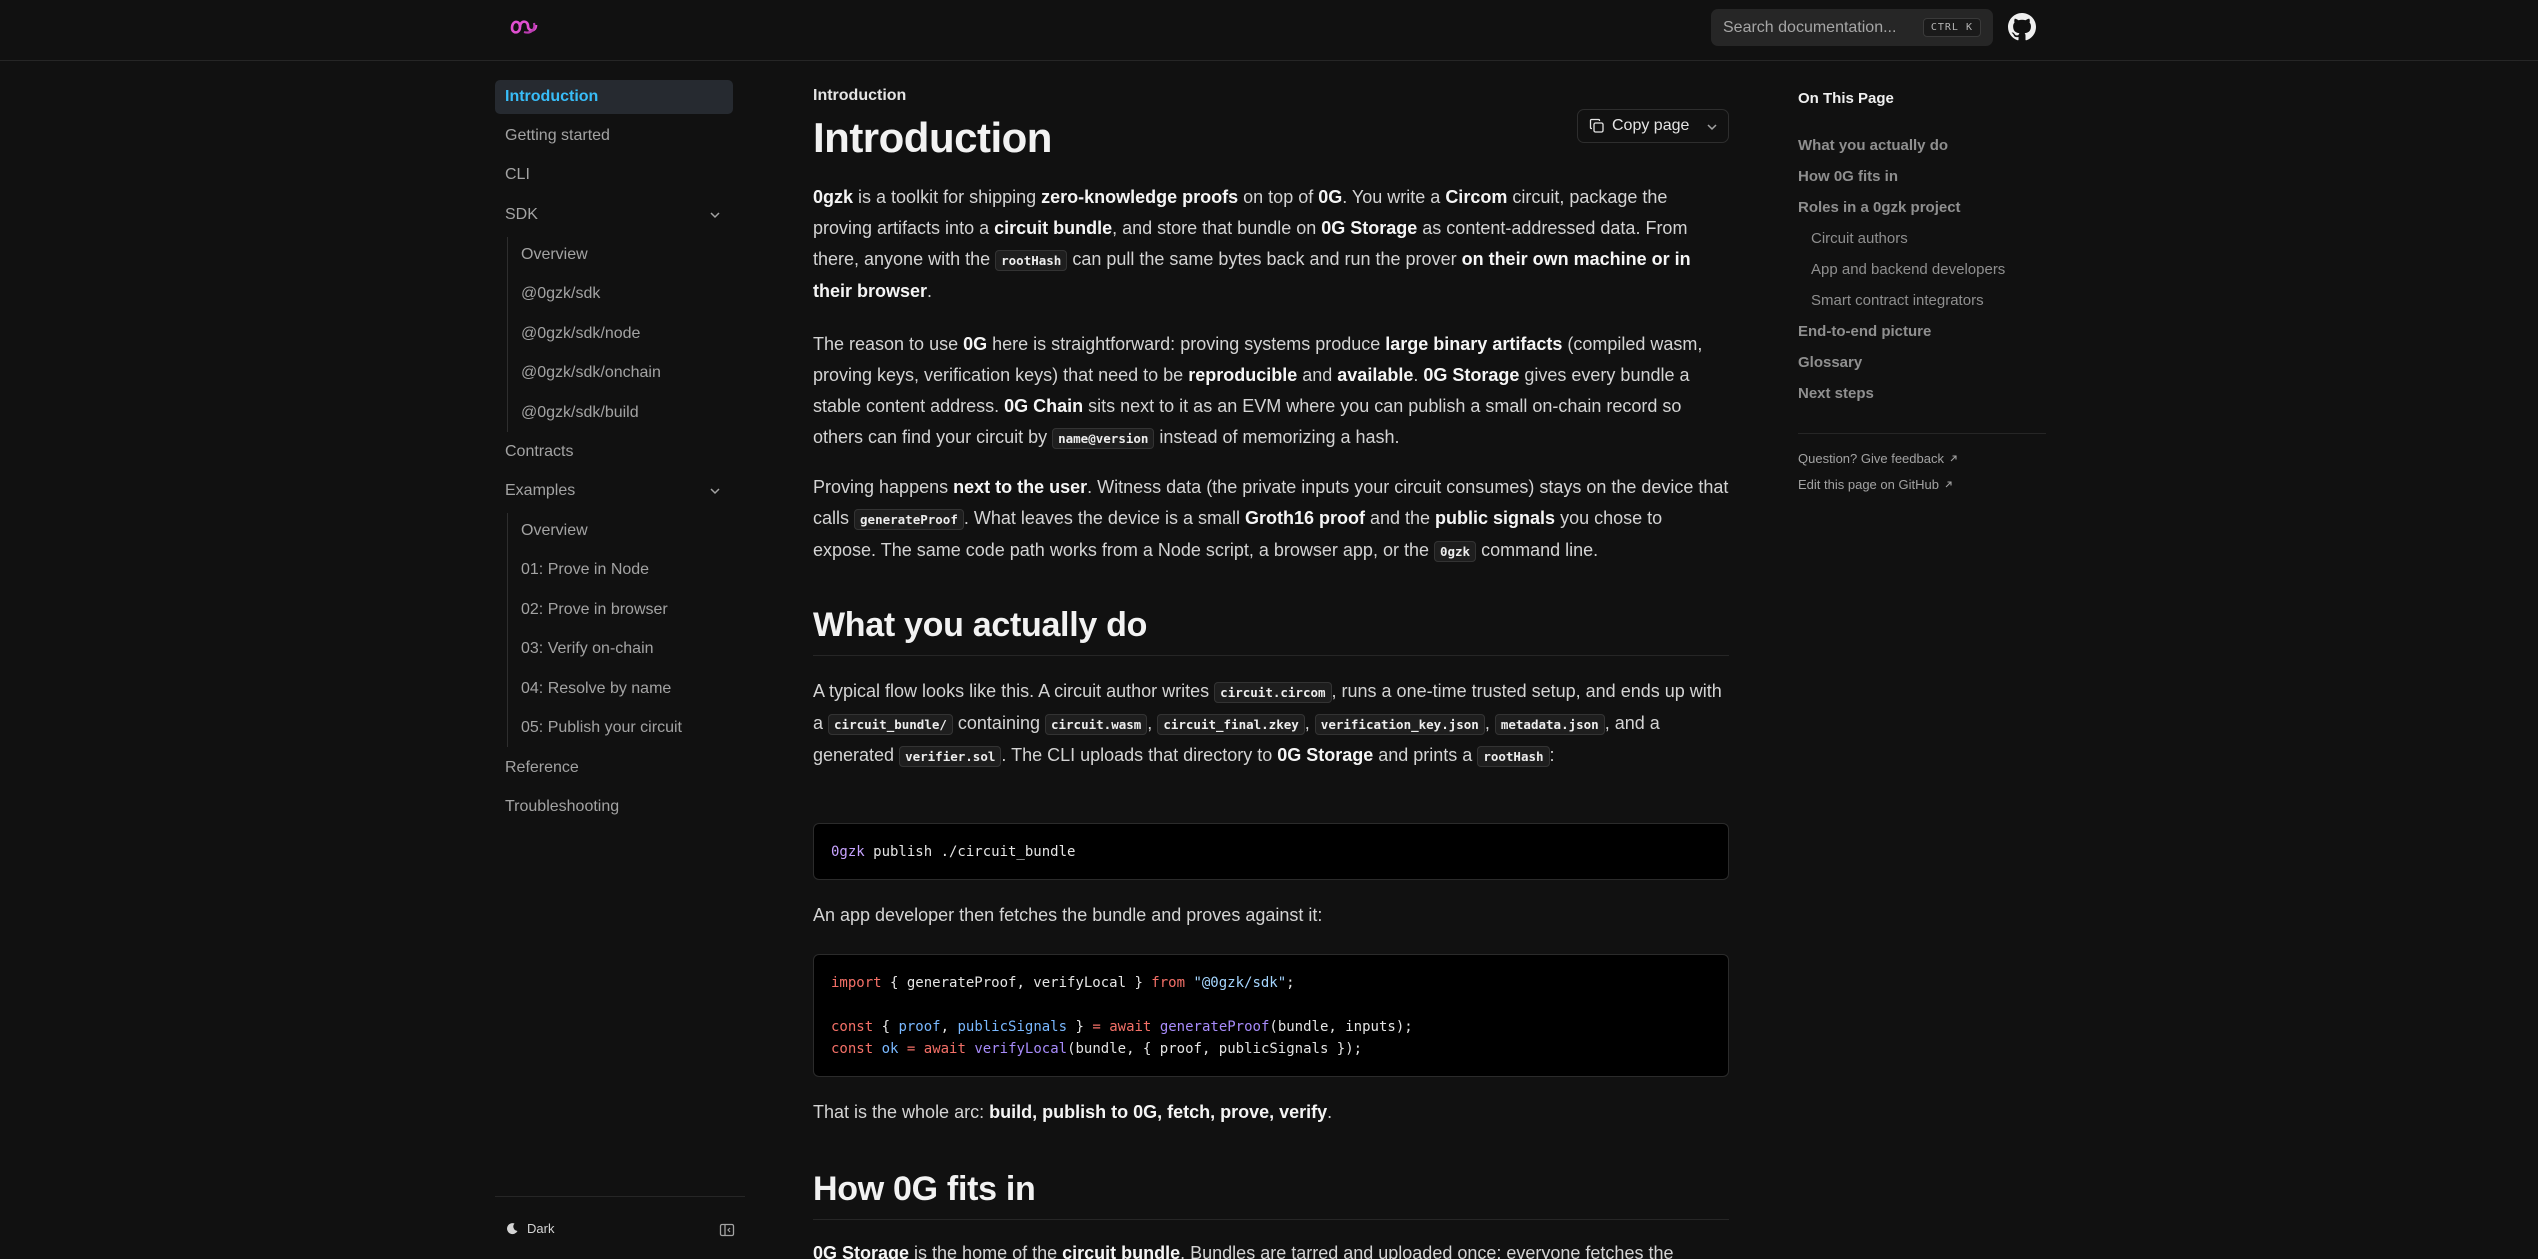 The width and height of the screenshot is (2538, 1259). I want to click on toc-item-app-developers: App and backend developers, so click(1908, 269).